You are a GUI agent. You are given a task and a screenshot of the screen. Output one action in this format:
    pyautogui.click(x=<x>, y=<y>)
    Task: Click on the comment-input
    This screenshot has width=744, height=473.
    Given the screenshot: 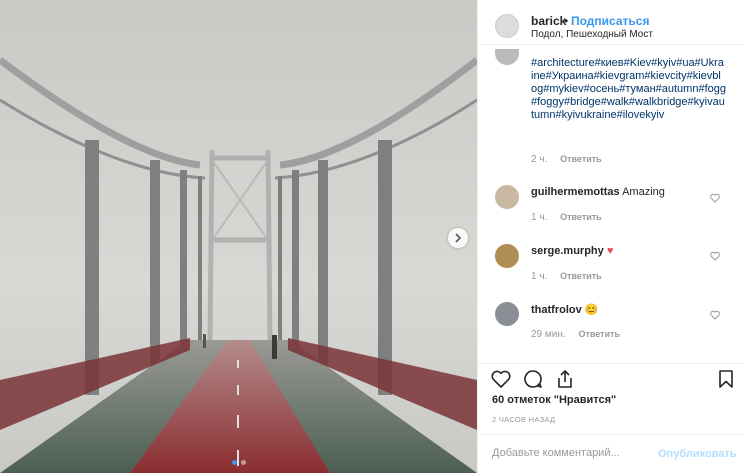 What is the action you would take?
    pyautogui.click(x=572, y=453)
    